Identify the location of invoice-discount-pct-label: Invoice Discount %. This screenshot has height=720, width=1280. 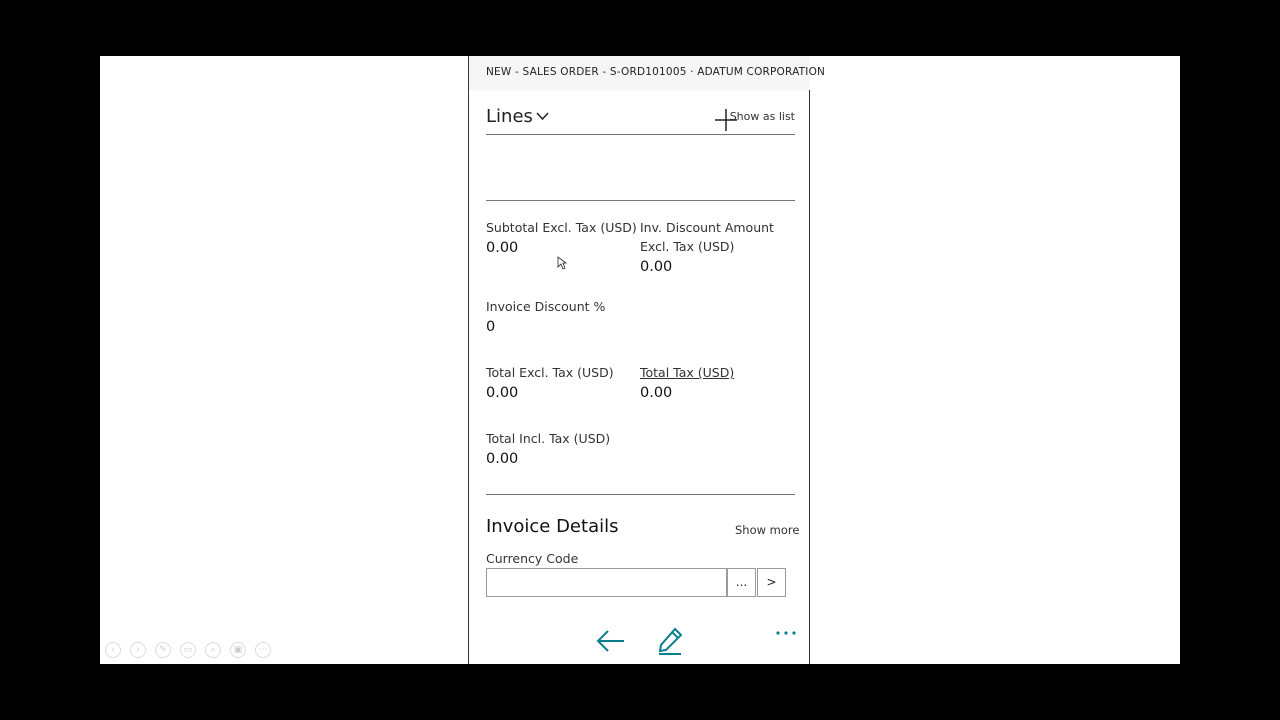
(546, 306).